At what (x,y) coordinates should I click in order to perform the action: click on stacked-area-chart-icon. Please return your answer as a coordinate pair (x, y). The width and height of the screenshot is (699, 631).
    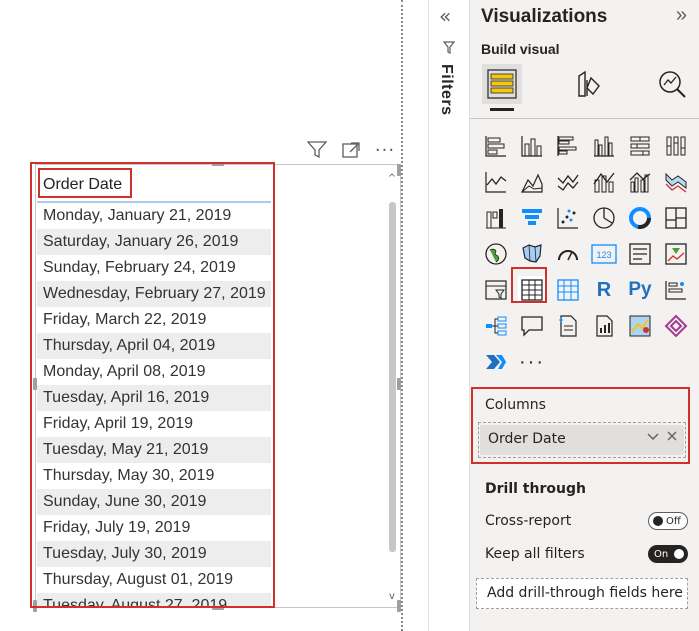
    Looking at the image, I should click on (568, 182).